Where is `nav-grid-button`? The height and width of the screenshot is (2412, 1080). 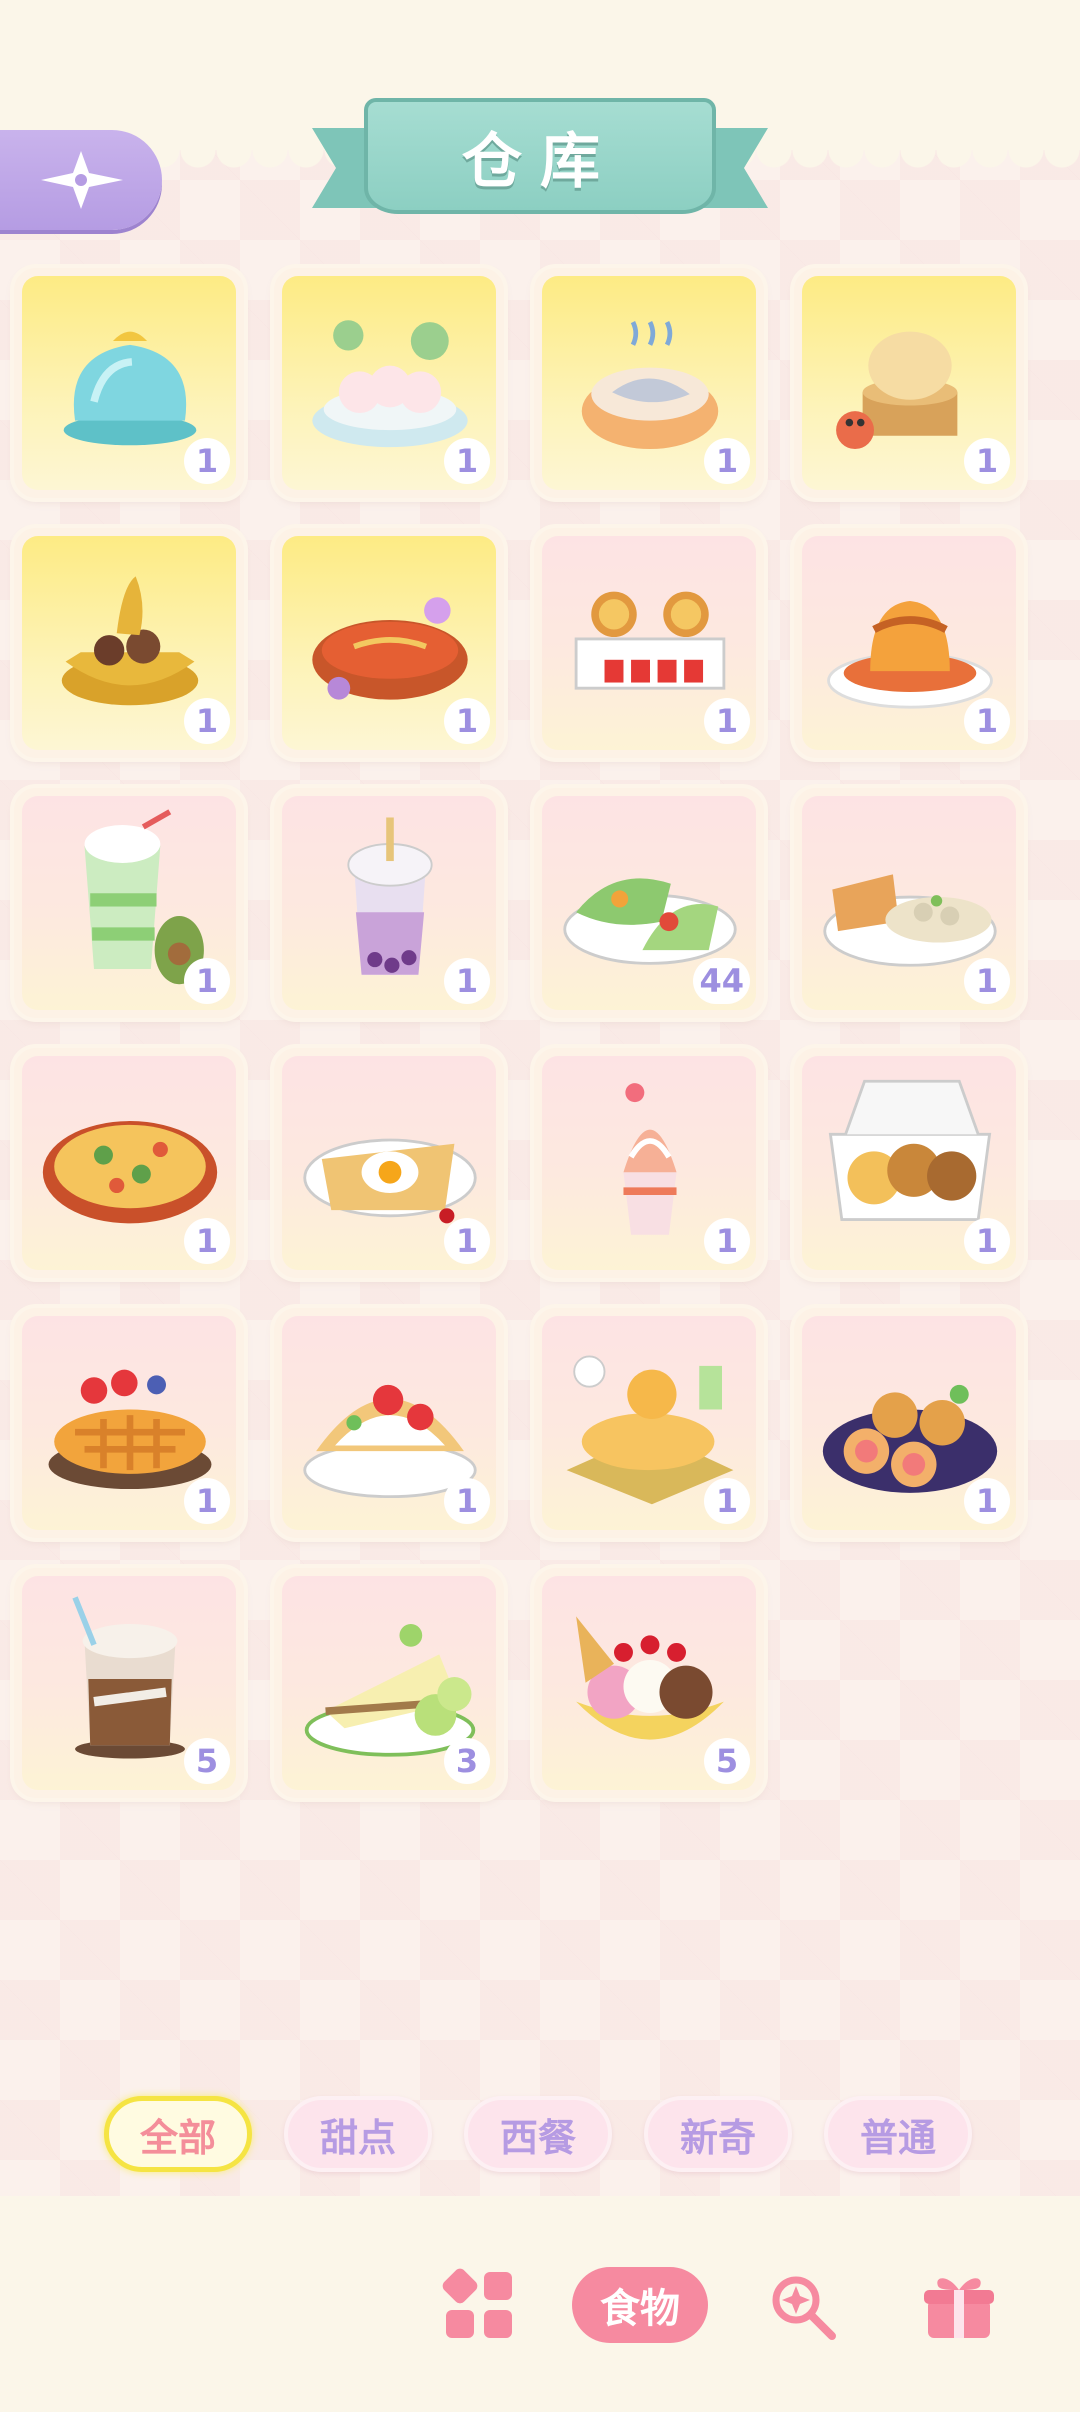 nav-grid-button is located at coordinates (479, 2305).